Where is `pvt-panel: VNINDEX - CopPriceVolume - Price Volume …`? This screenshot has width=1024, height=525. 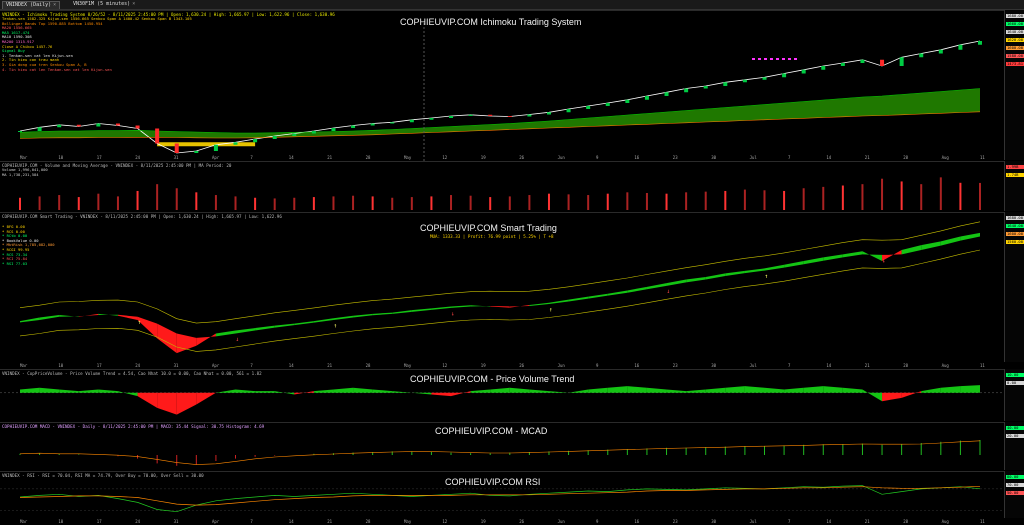 pvt-panel: VNINDEX - CopPriceVolume - Price Volume … is located at coordinates (502, 395).